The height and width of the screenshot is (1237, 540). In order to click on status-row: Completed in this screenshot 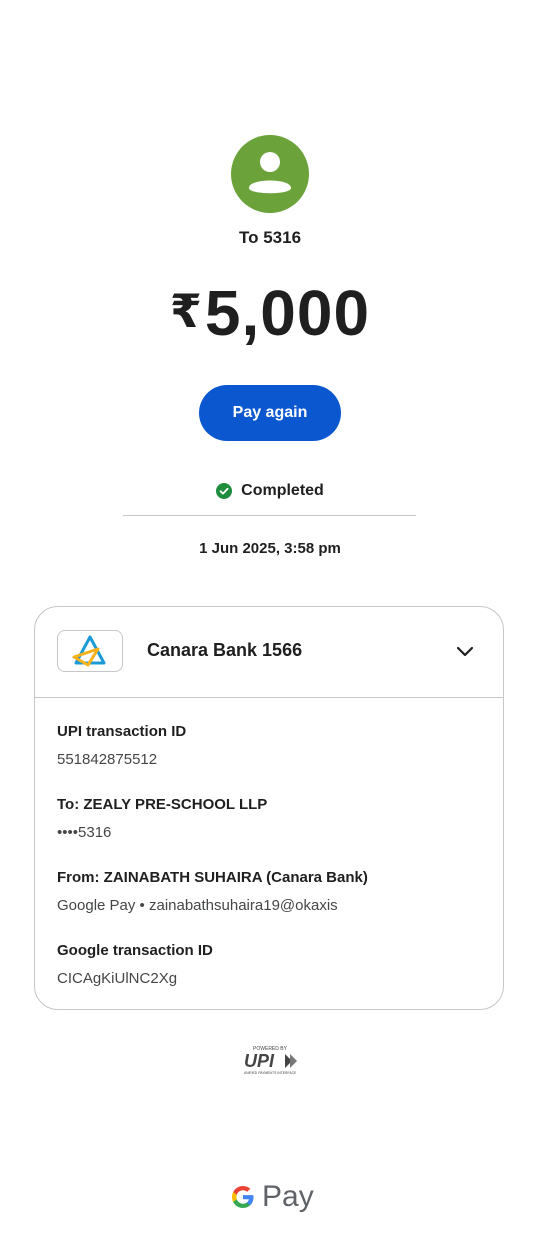, I will do `click(270, 491)`.